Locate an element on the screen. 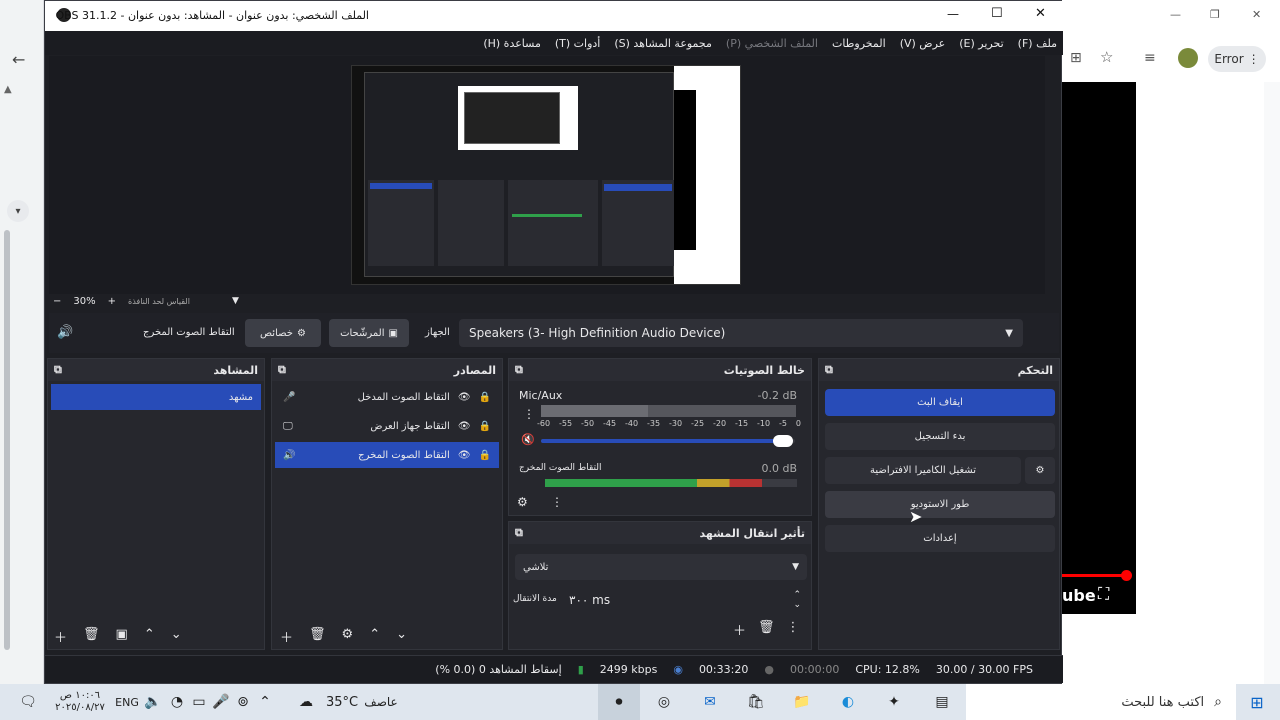  browser-scrollbar-left is located at coordinates (7, 440).